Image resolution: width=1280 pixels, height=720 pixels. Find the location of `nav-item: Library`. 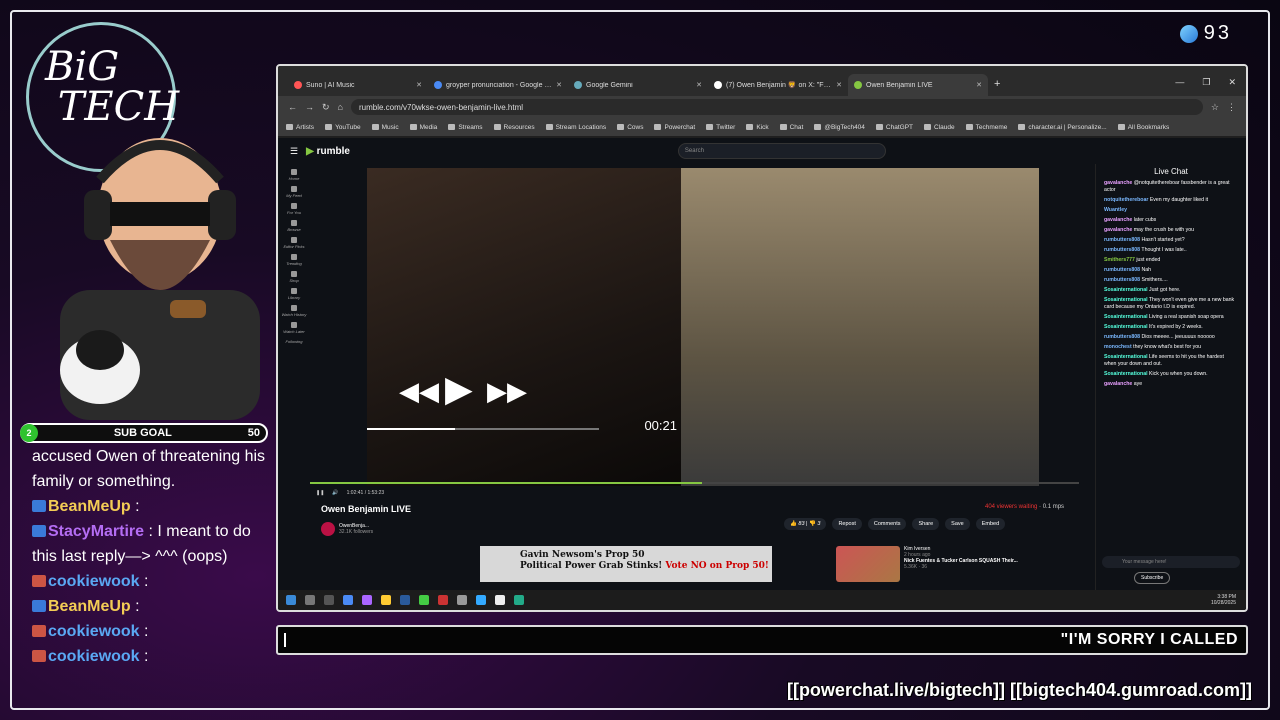

nav-item: Library is located at coordinates (294, 294).